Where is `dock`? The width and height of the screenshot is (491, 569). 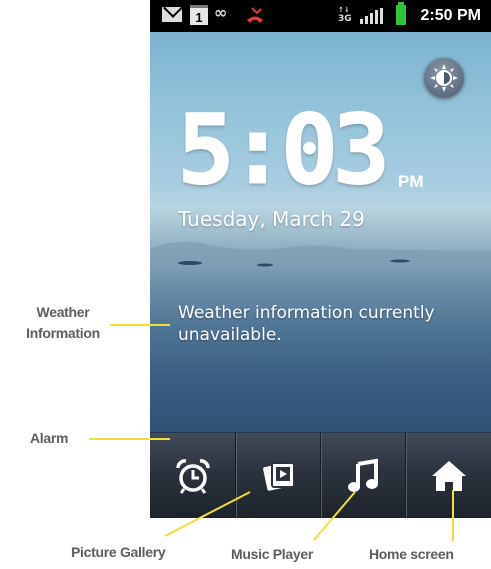 dock is located at coordinates (320, 475).